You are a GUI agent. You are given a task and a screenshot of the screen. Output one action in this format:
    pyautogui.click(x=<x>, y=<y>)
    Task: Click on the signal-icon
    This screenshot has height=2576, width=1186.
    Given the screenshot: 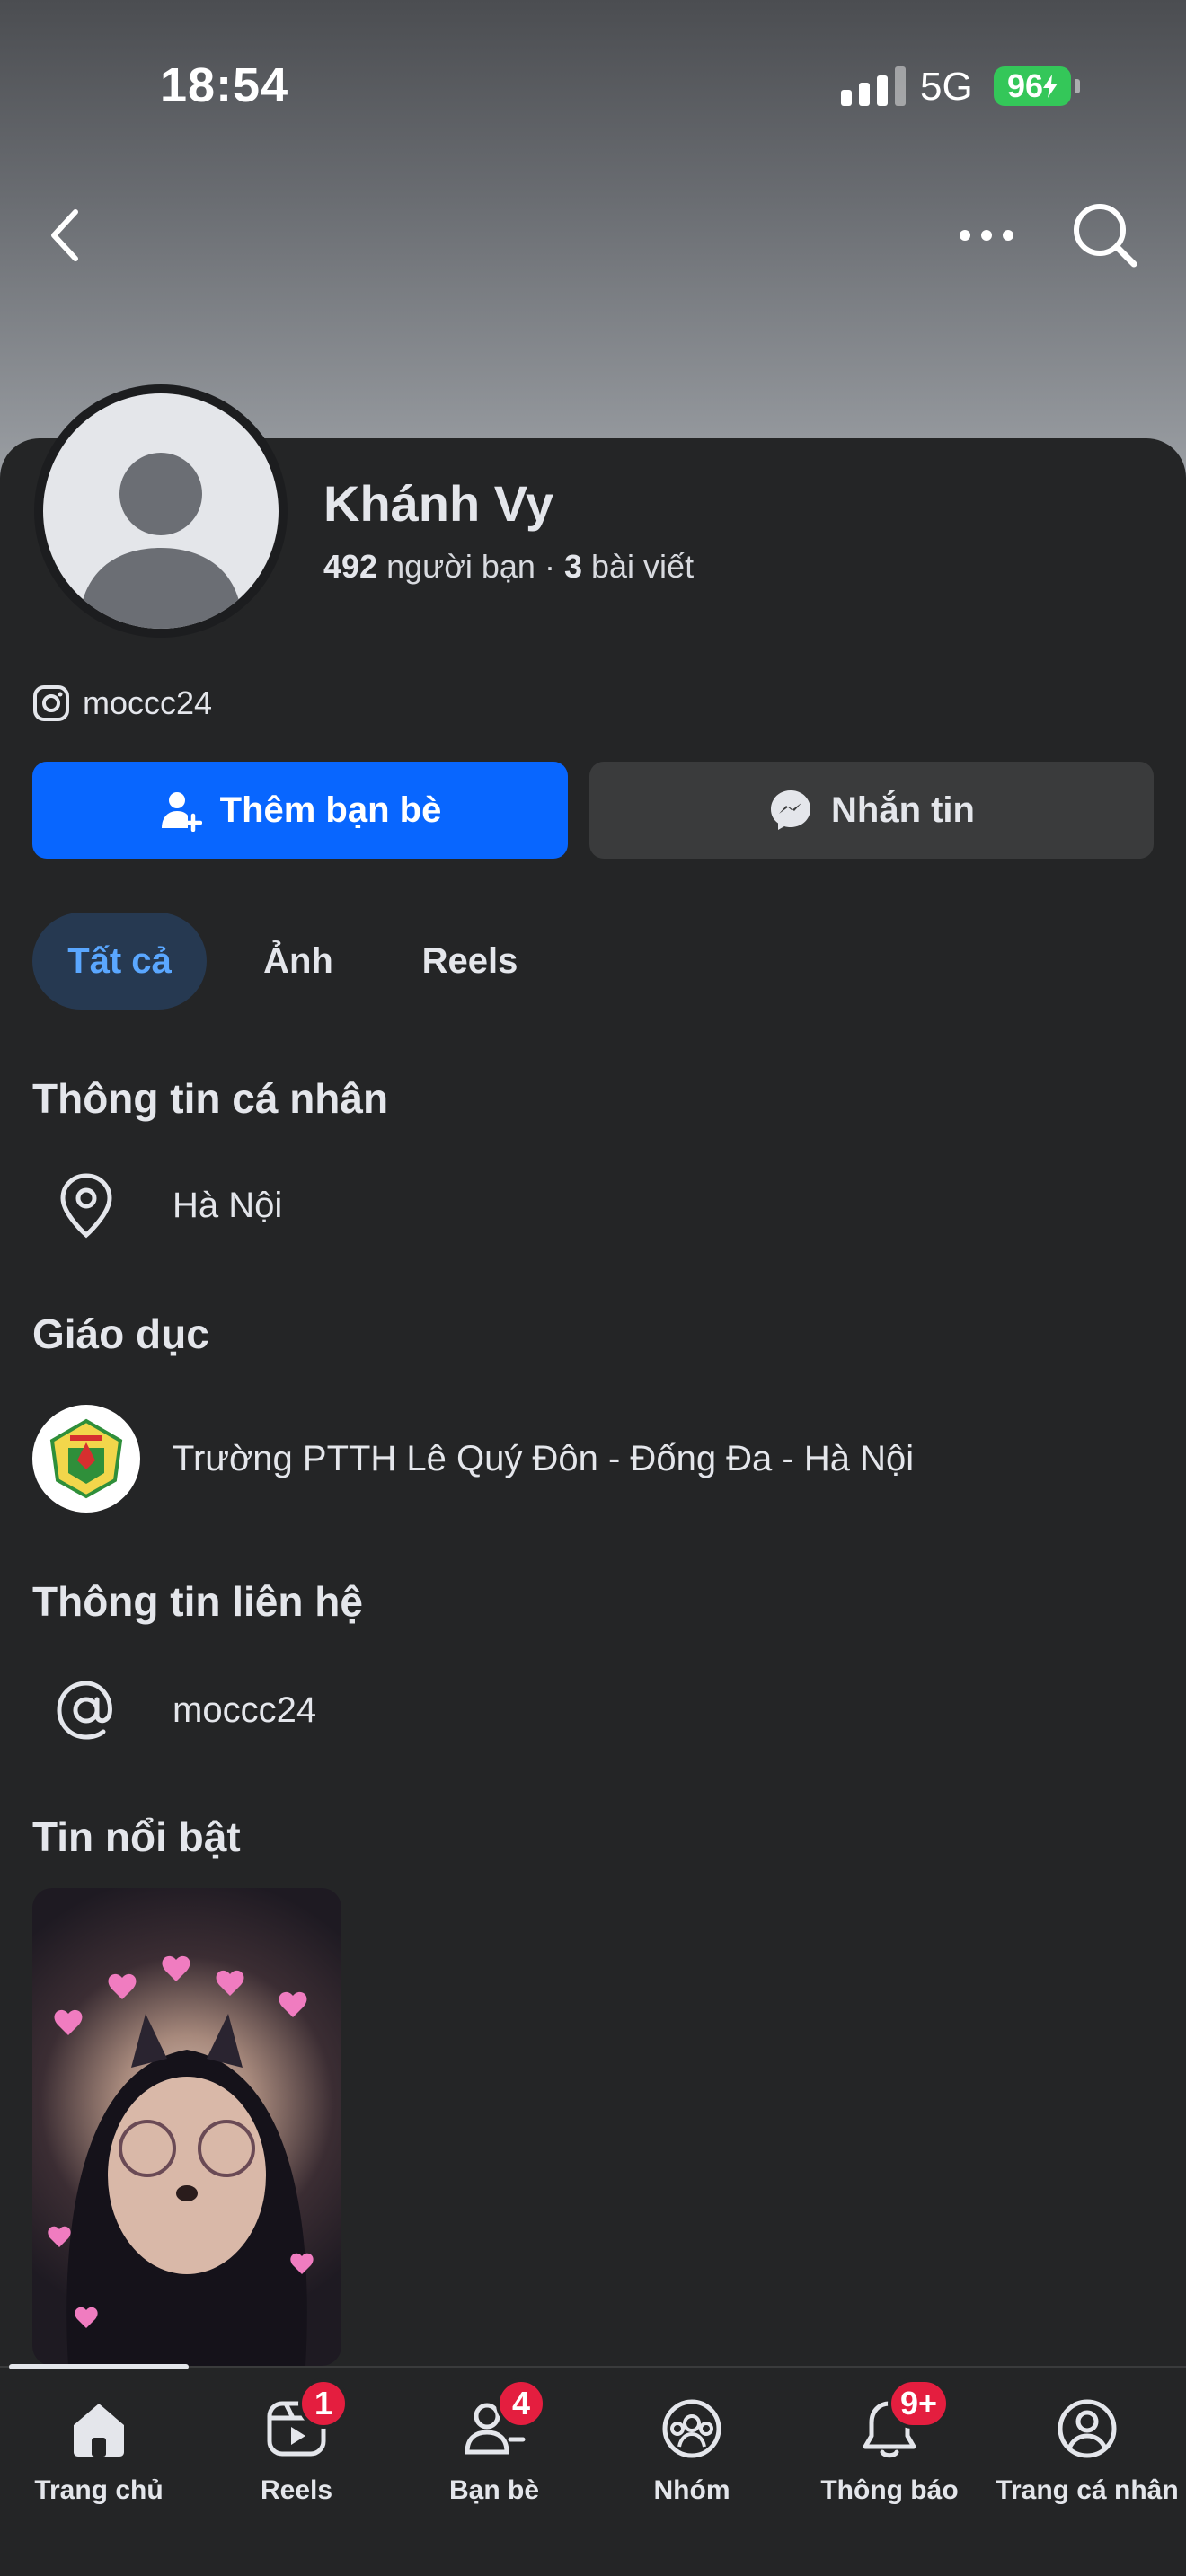 What is the action you would take?
    pyautogui.click(x=873, y=86)
    